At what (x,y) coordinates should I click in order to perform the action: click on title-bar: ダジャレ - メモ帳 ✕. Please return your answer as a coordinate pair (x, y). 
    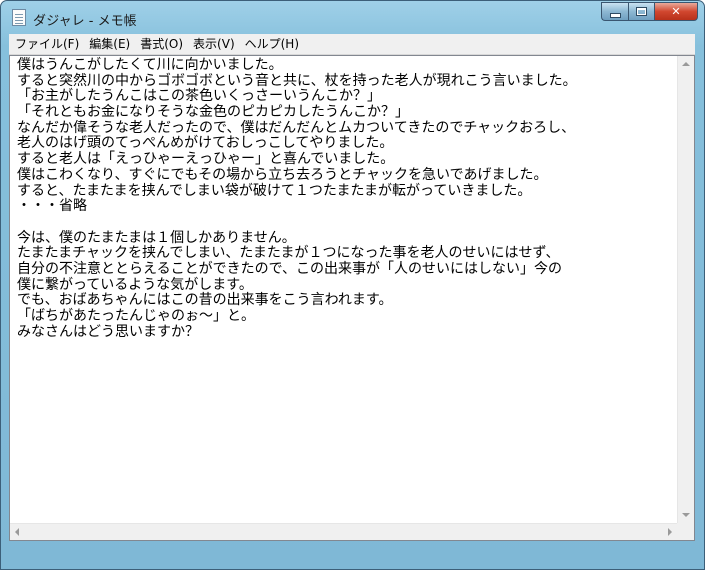
    Looking at the image, I should click on (352, 17).